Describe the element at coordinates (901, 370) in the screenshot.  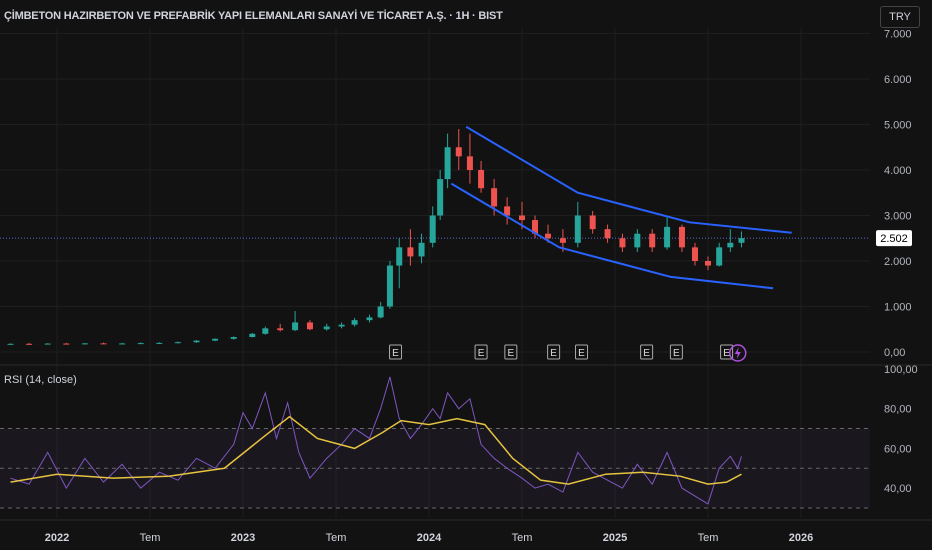
I see `rsi-tick-label: 100,00` at that location.